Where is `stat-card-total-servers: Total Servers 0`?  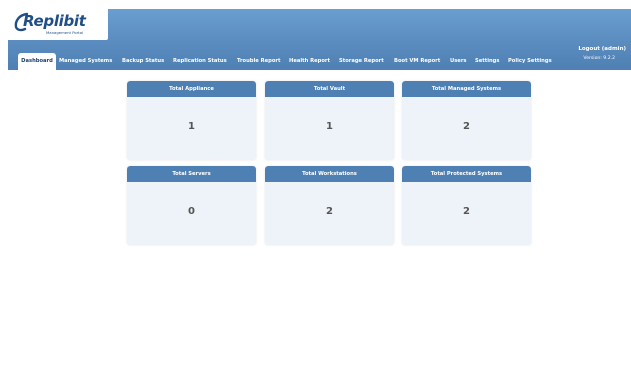 stat-card-total-servers: Total Servers 0 is located at coordinates (191, 205).